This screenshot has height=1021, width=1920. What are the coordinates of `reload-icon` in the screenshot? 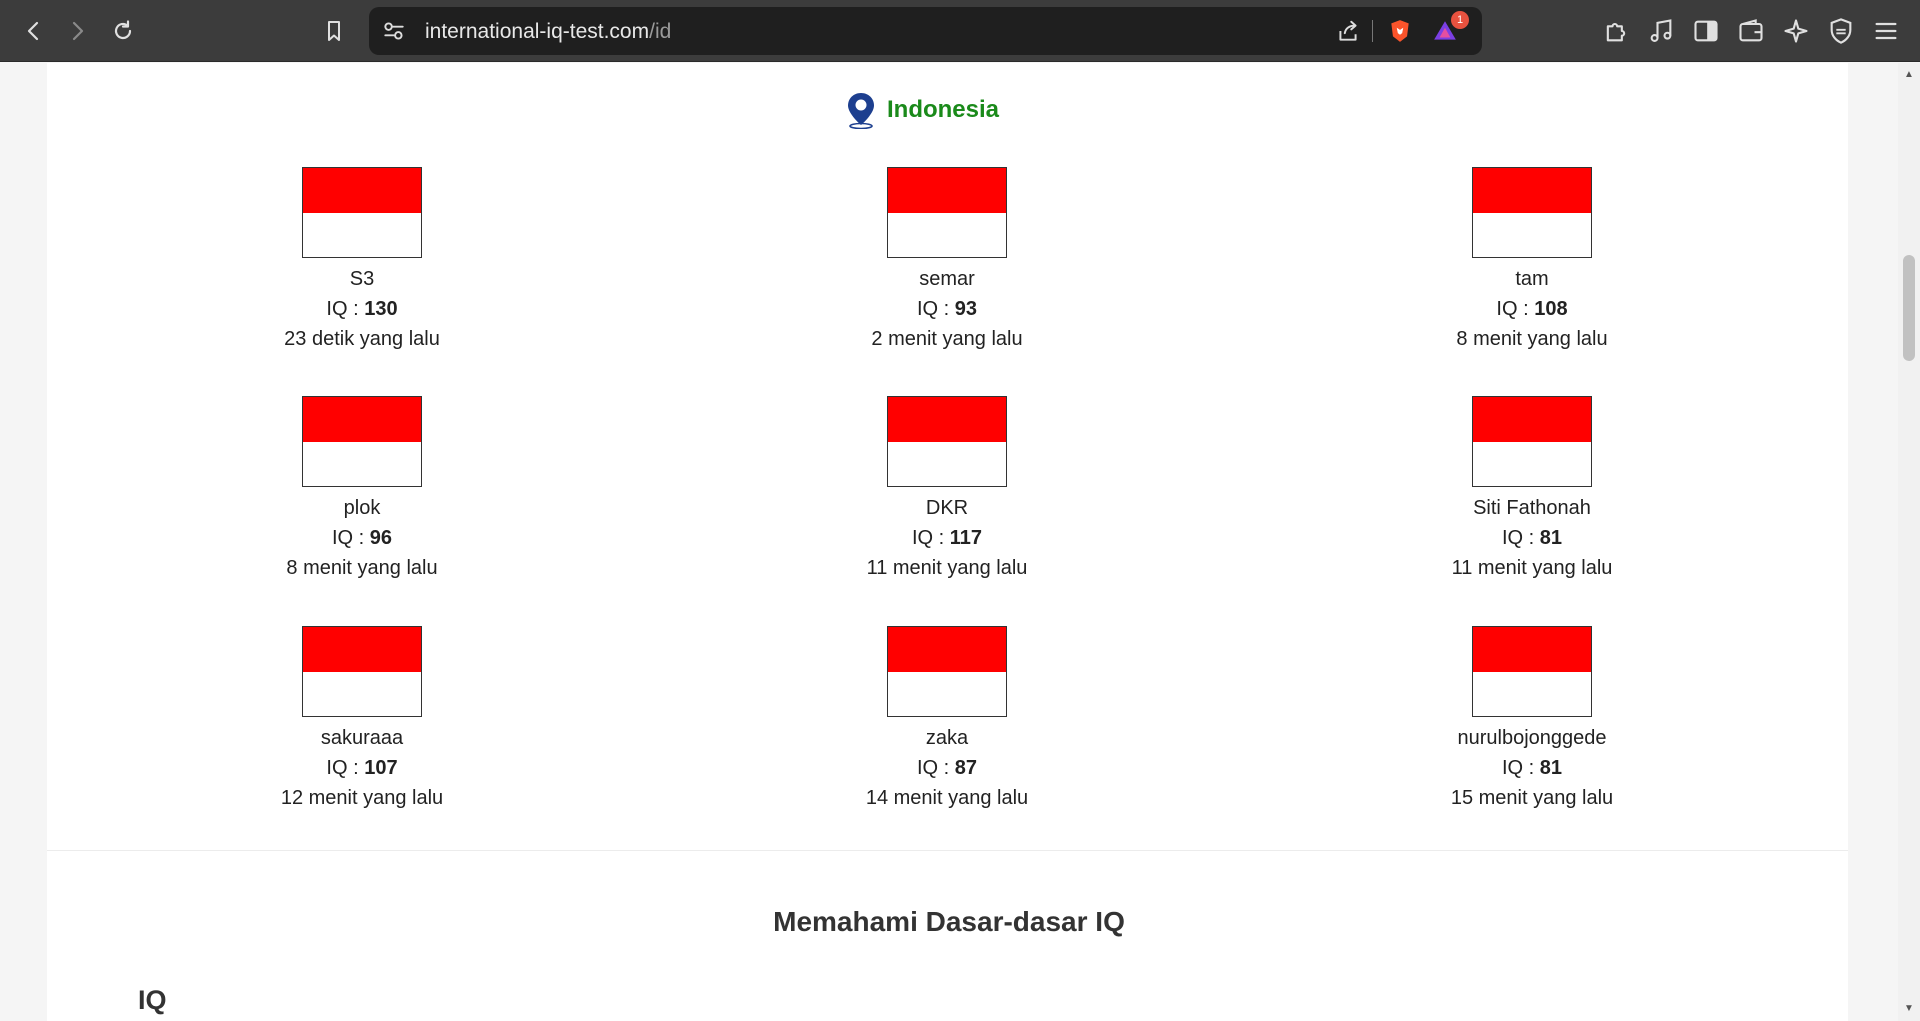 It's located at (123, 30).